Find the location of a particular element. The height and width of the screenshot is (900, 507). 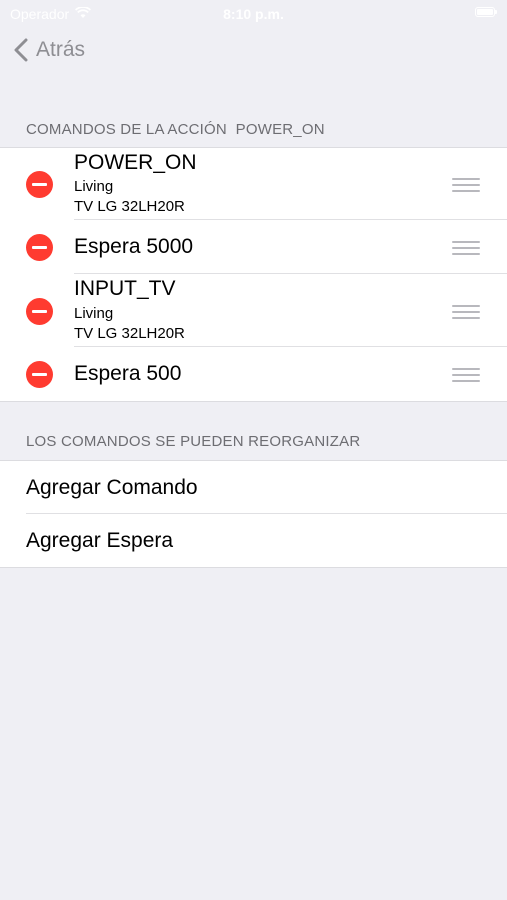

commands-section-header: COMANDOS DE LA ACCIÓN POWER_ON is located at coordinates (175, 129).